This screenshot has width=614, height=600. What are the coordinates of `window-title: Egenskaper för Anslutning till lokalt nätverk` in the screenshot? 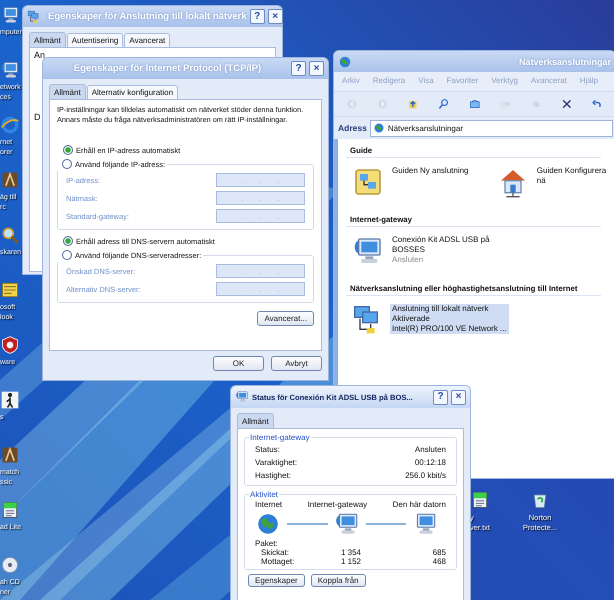 It's located at (147, 16).